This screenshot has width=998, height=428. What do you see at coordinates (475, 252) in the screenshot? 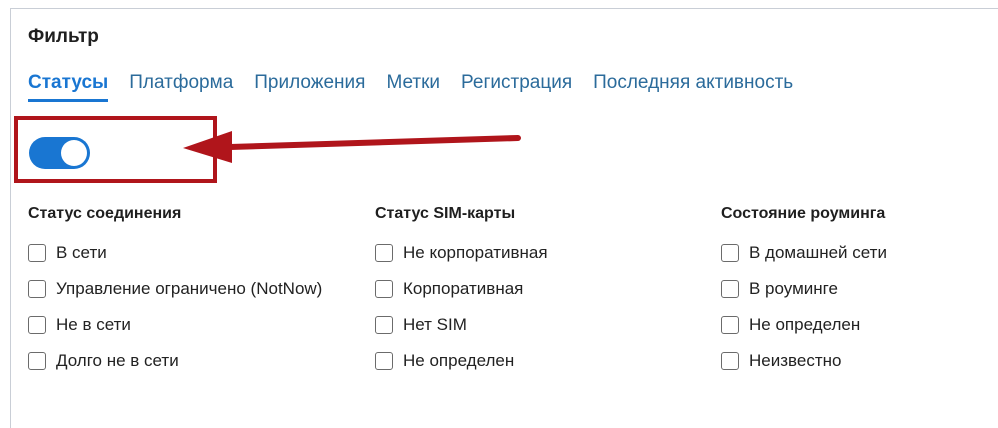
I see `checkbox-label: Не корпоративная` at bounding box center [475, 252].